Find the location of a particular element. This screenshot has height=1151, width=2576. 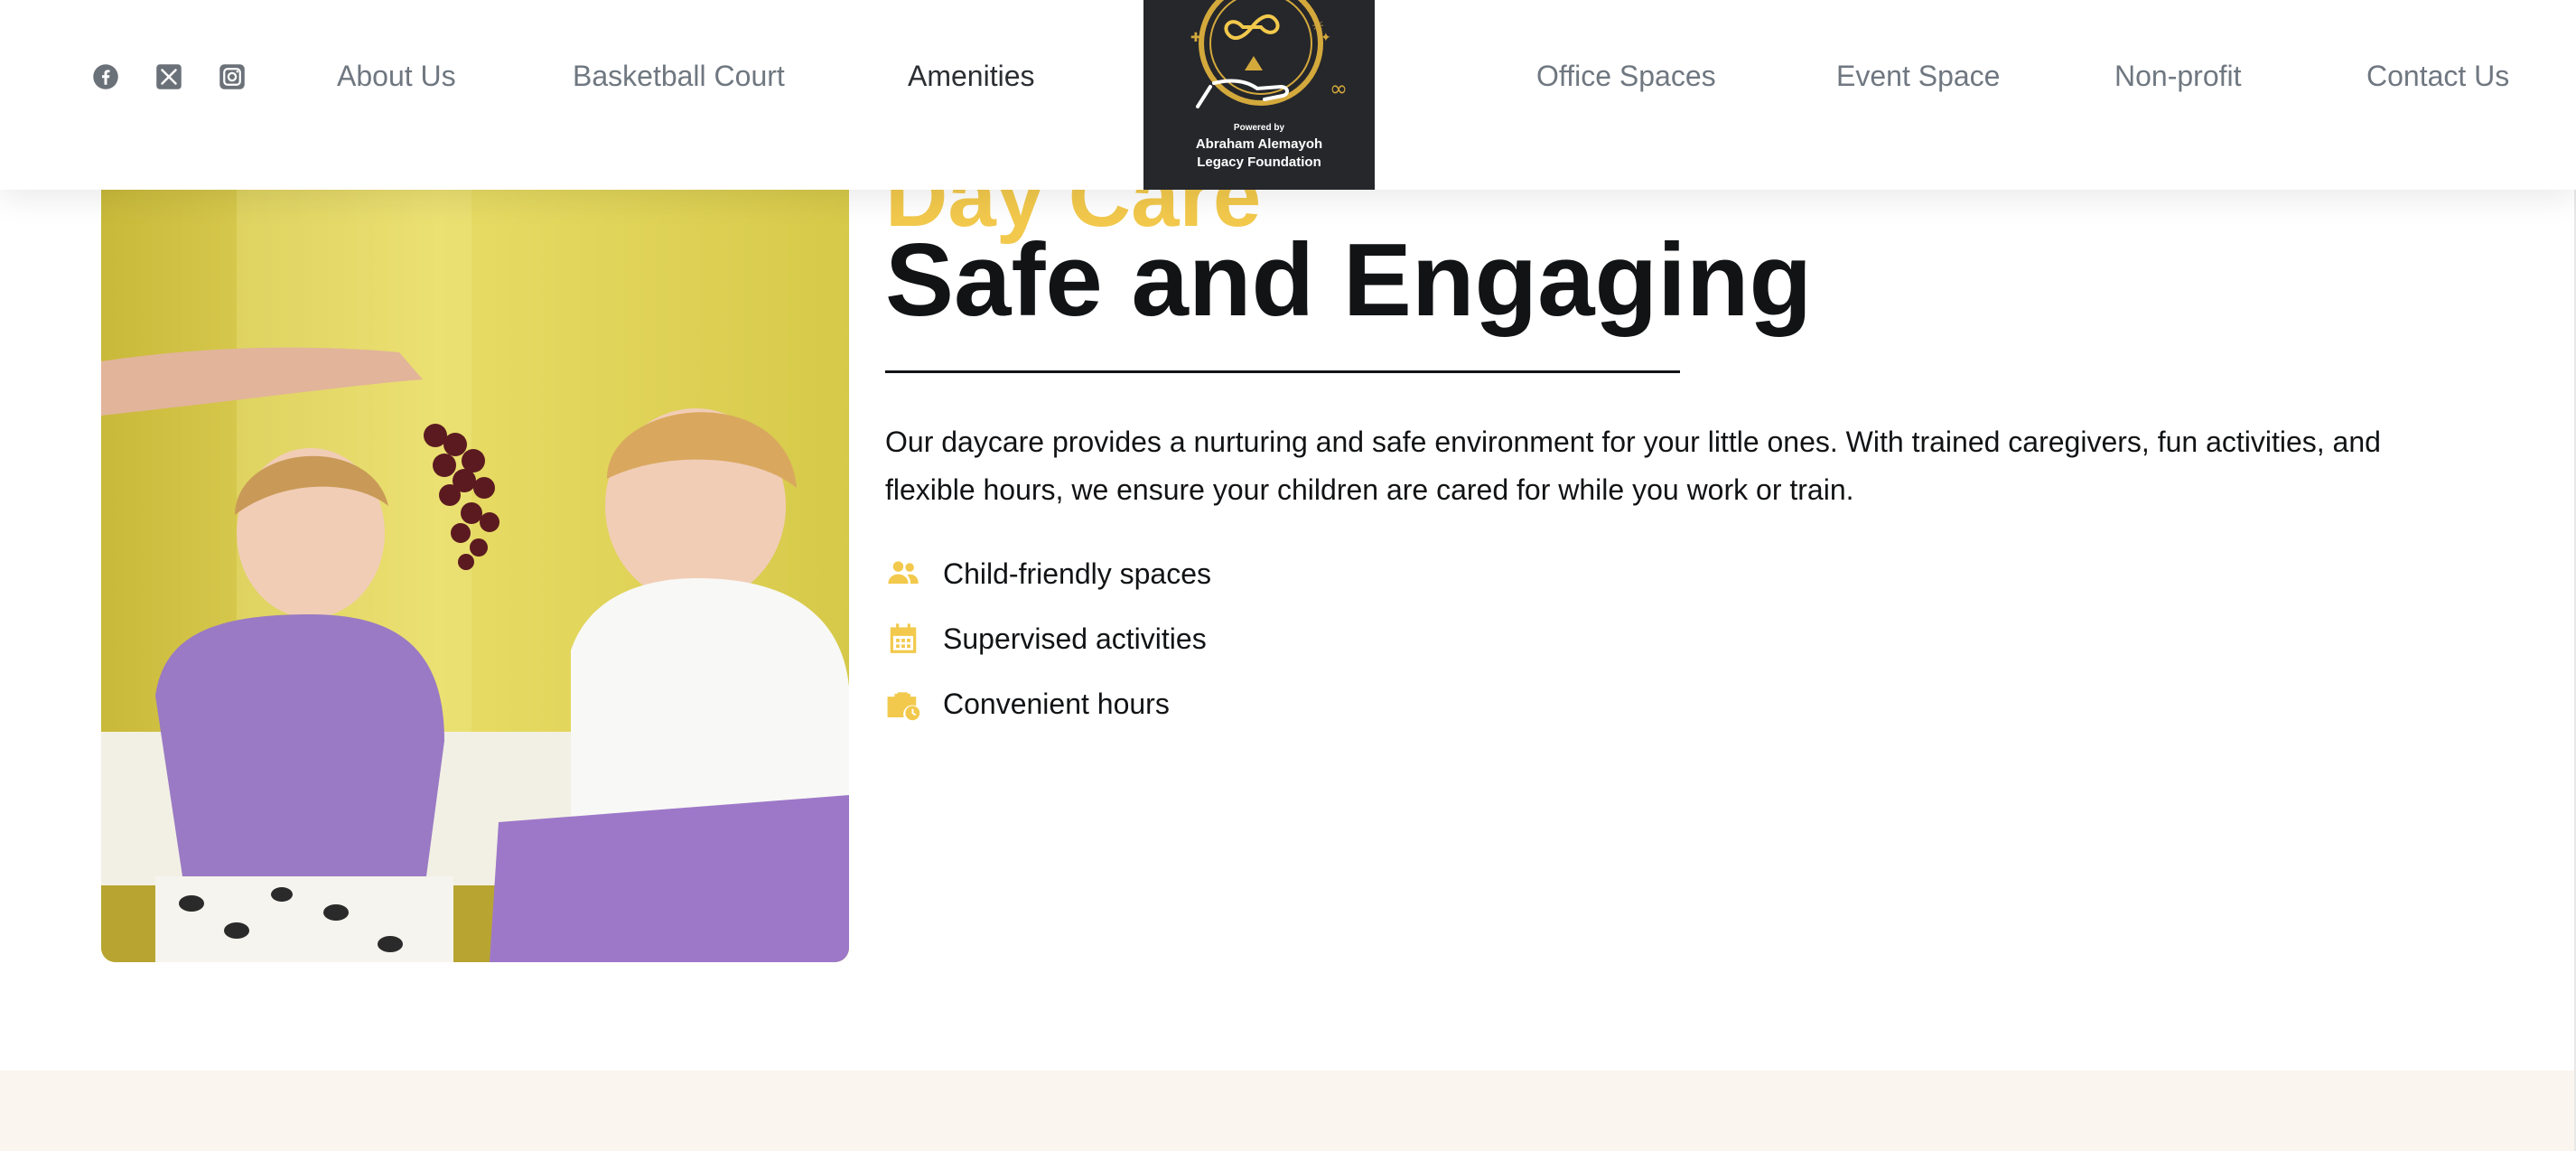

feature-item: Convenient hours is located at coordinates (1027, 704).